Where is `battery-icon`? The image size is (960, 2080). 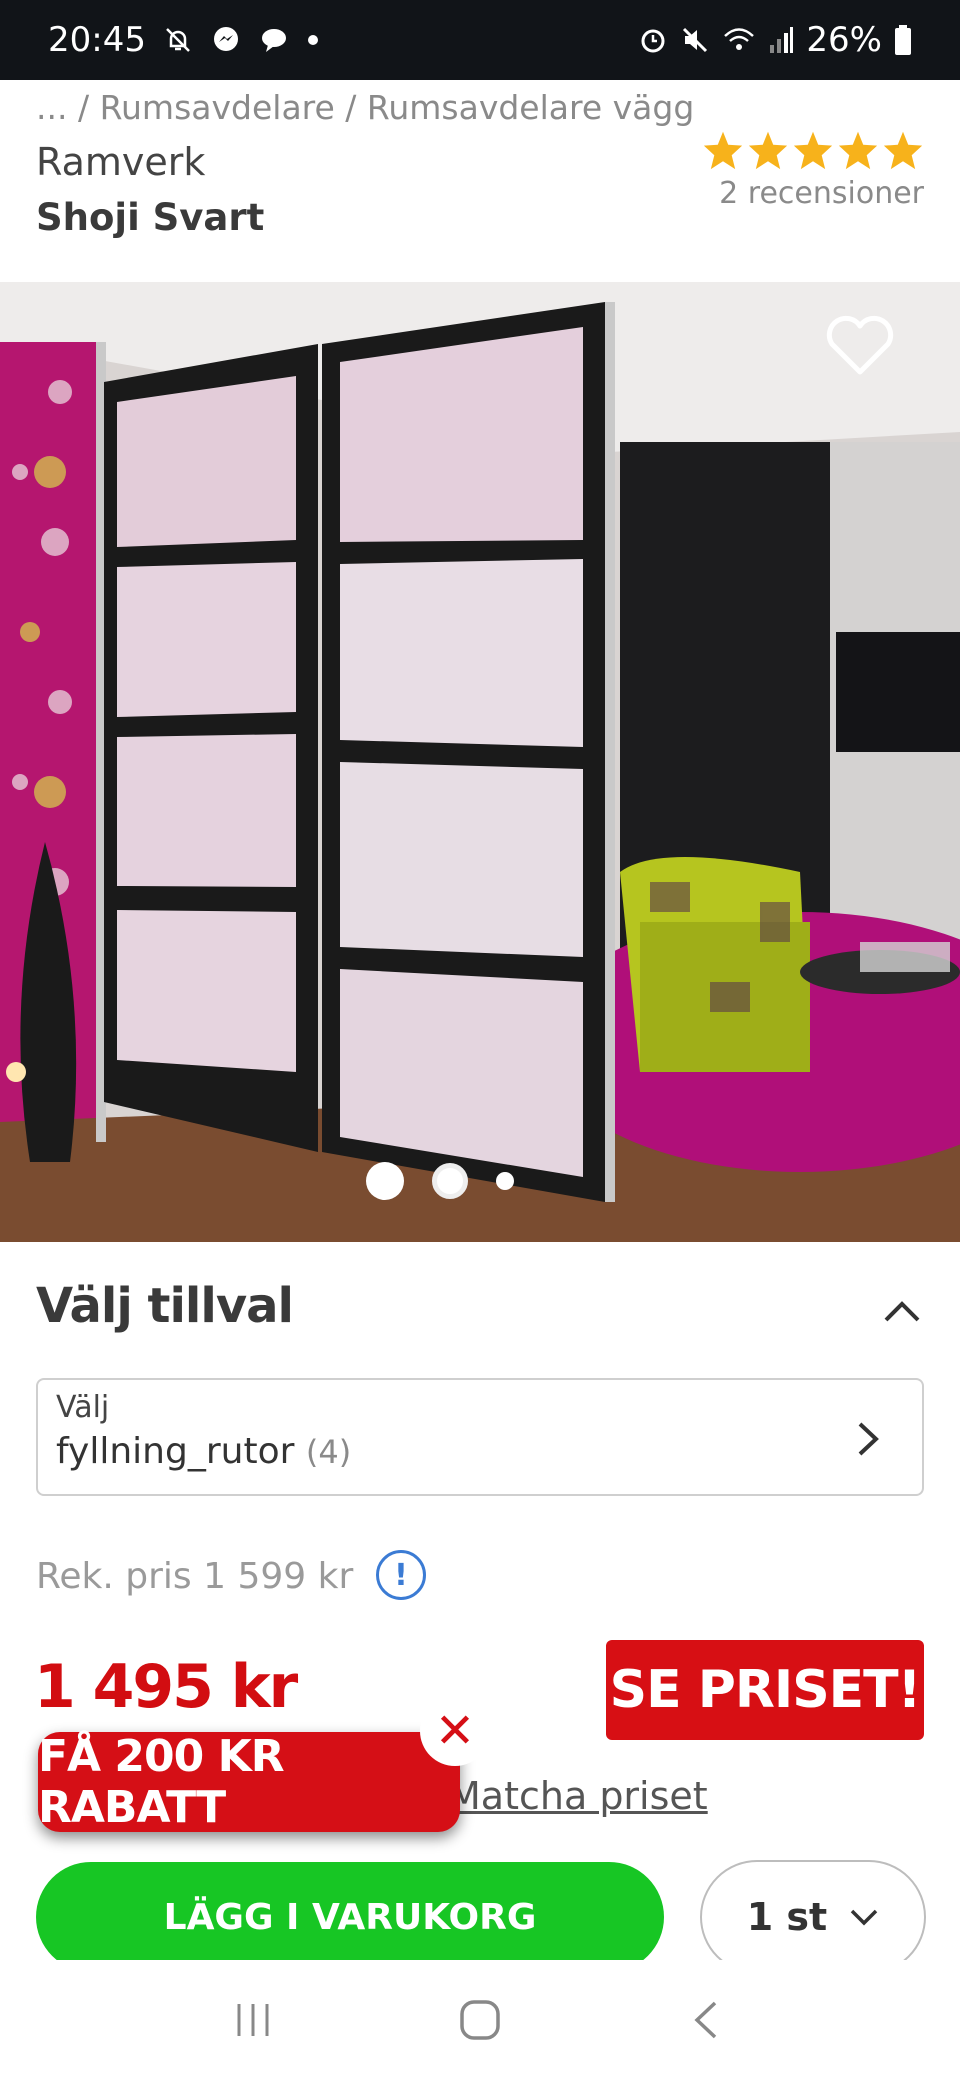
battery-icon is located at coordinates (903, 40).